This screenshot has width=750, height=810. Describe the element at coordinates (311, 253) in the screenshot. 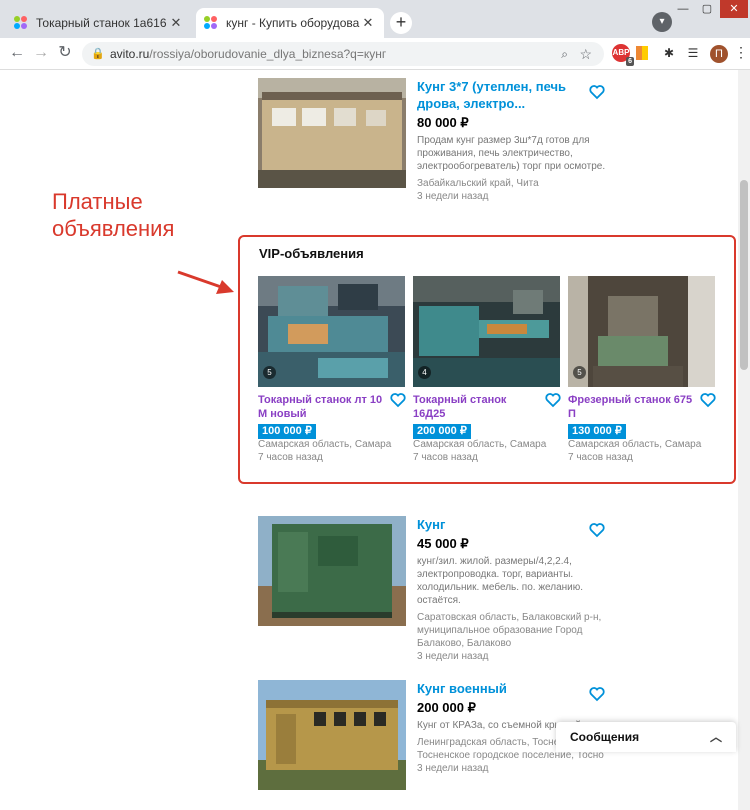

I see `vip-heading: VIP-объявления` at that location.